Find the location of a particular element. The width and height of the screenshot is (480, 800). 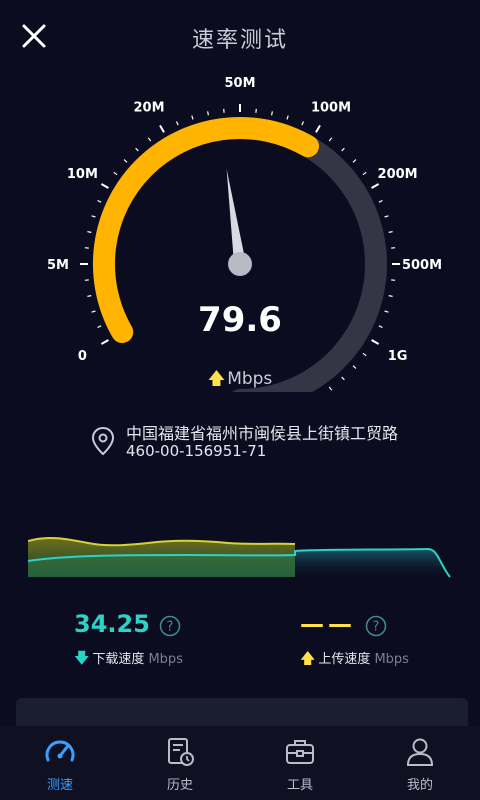

download-help-icon: ? is located at coordinates (170, 626).